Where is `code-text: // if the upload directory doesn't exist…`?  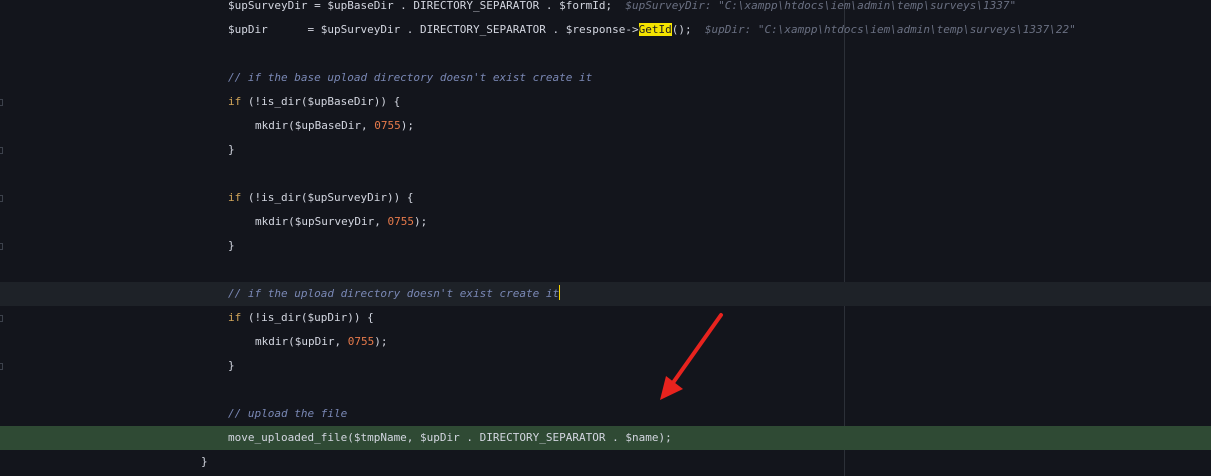
code-text: // if the upload directory doesn't exist… is located at coordinates (394, 294).